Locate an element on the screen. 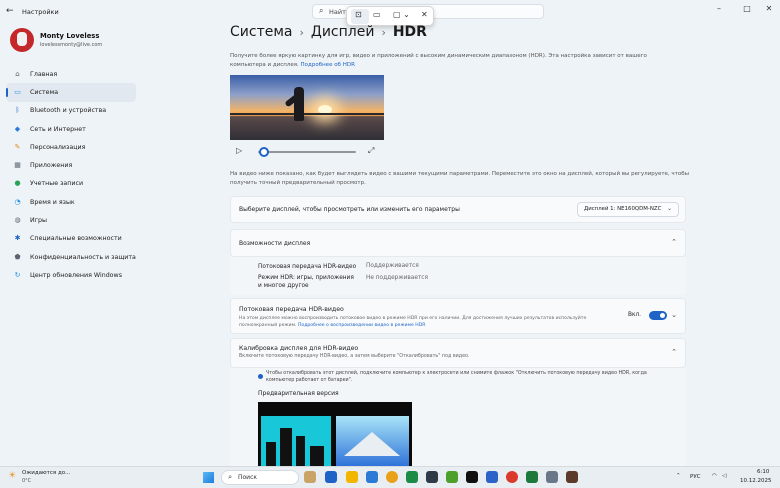 Image resolution: width=780 pixels, height=488 pixels. sidebar-item-11: ⬟ Конфиденциальность и защита is located at coordinates (71, 257).